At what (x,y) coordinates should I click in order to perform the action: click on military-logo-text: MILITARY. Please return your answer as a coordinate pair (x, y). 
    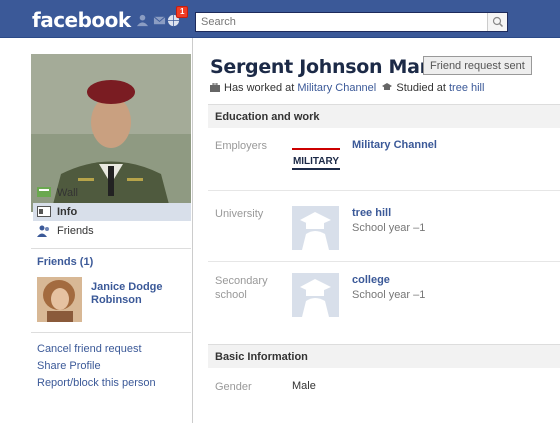
    Looking at the image, I should click on (316, 161).